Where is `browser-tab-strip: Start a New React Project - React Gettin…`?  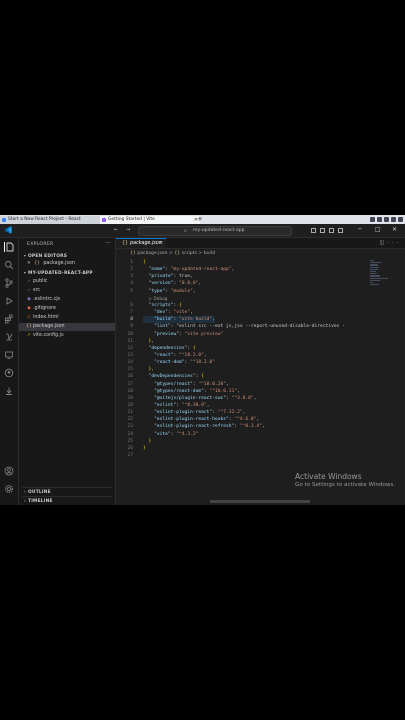
browser-tab-strip: Start a New React Project - React Gettin… is located at coordinates (202, 219).